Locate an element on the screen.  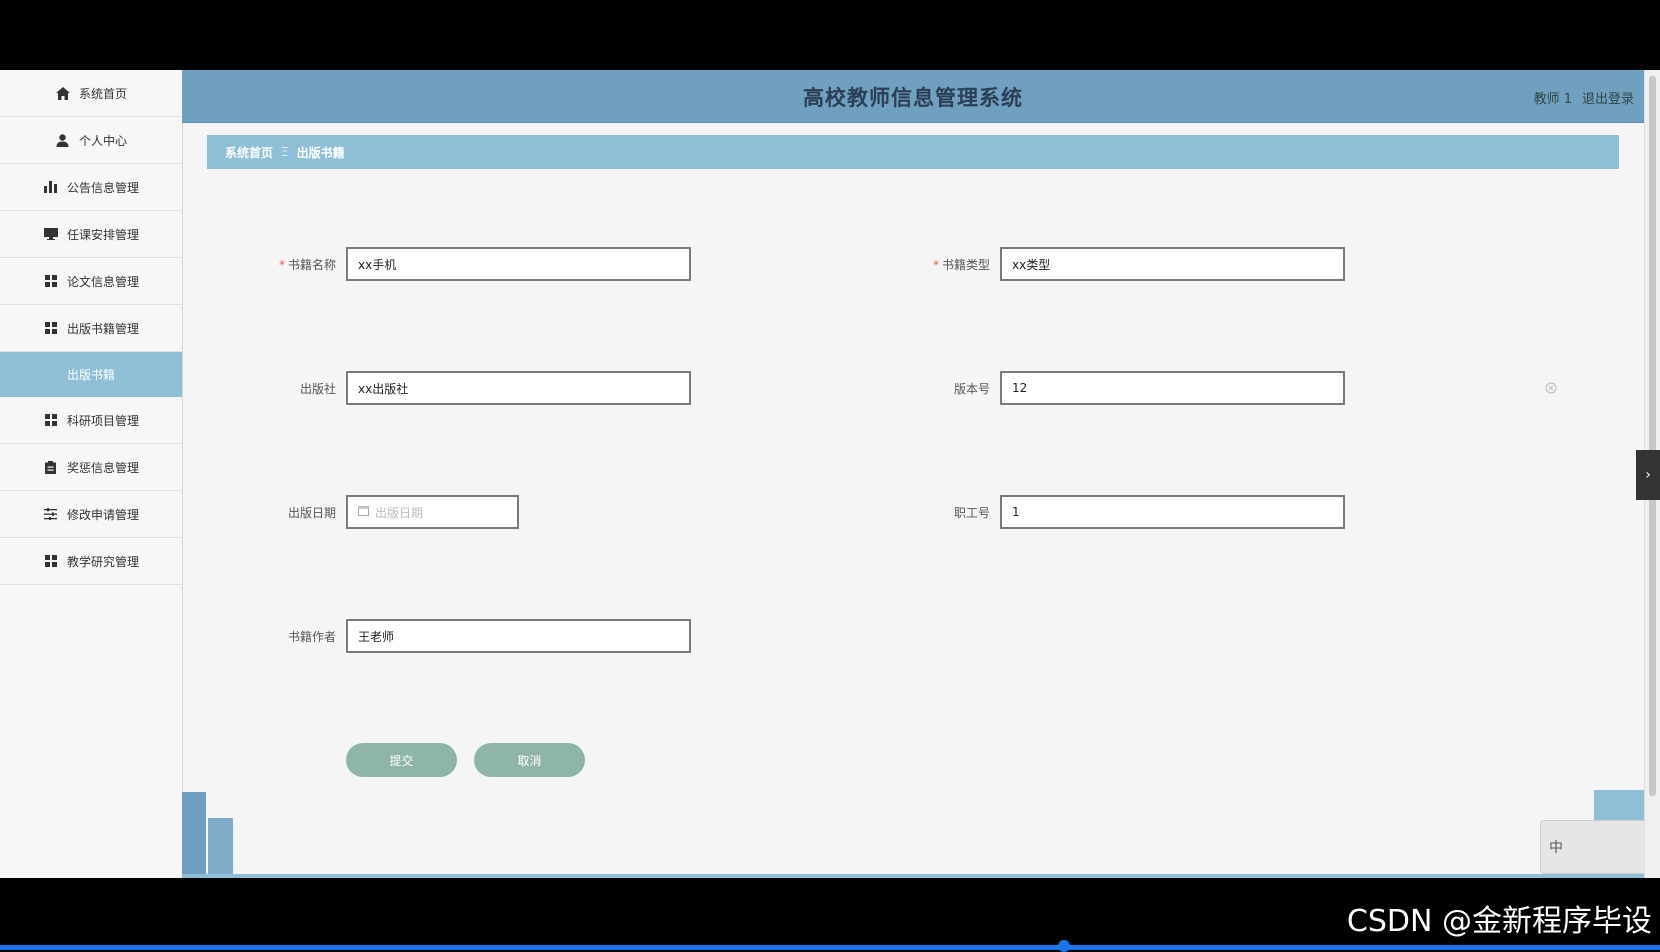
sidebar-item-research: 科研项目管理 is located at coordinates (91, 420).